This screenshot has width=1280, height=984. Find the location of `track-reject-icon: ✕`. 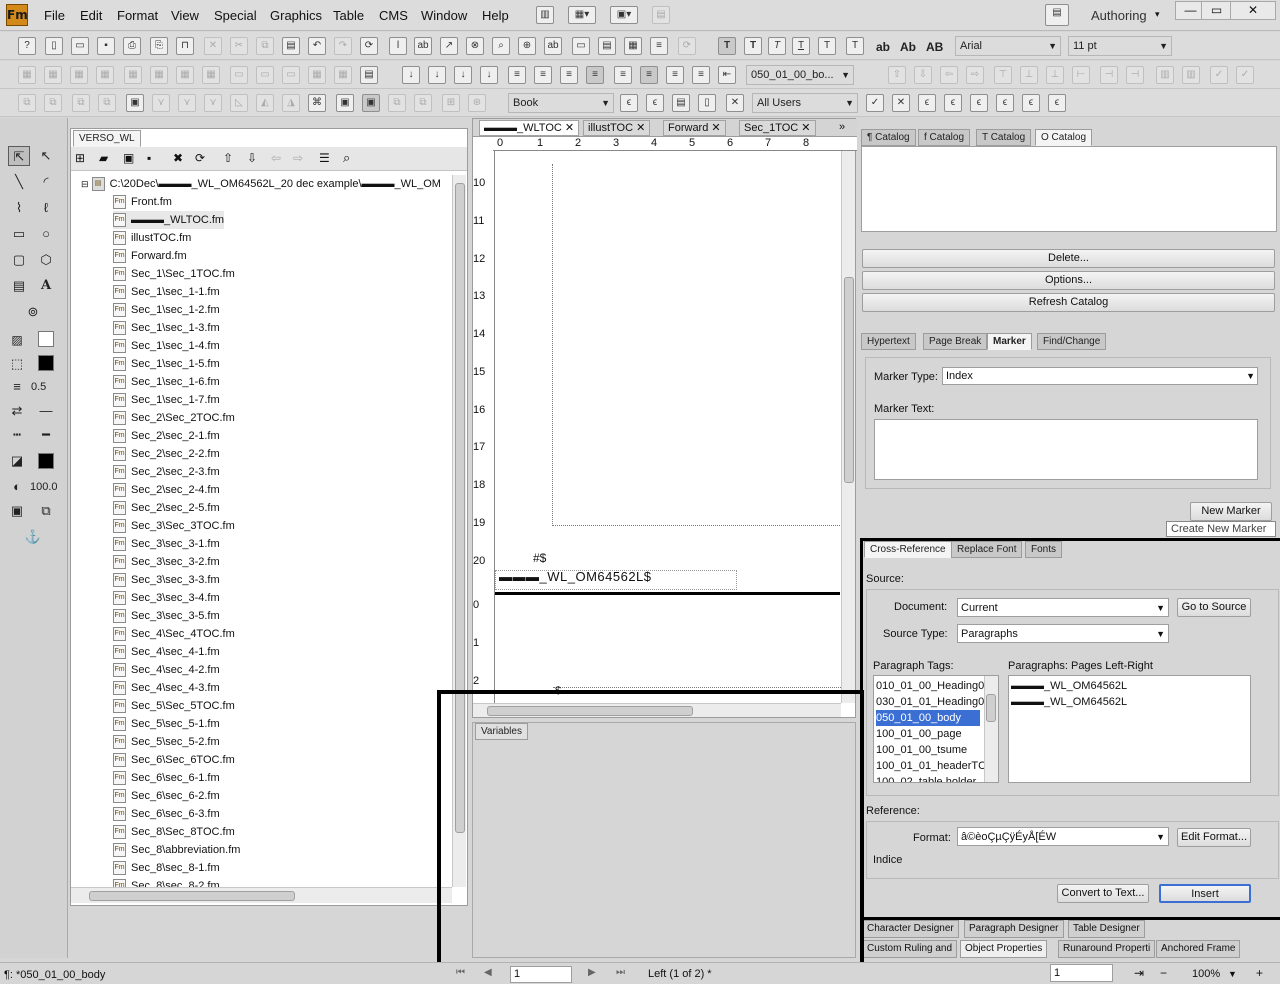

track-reject-icon: ✕ is located at coordinates (901, 103).